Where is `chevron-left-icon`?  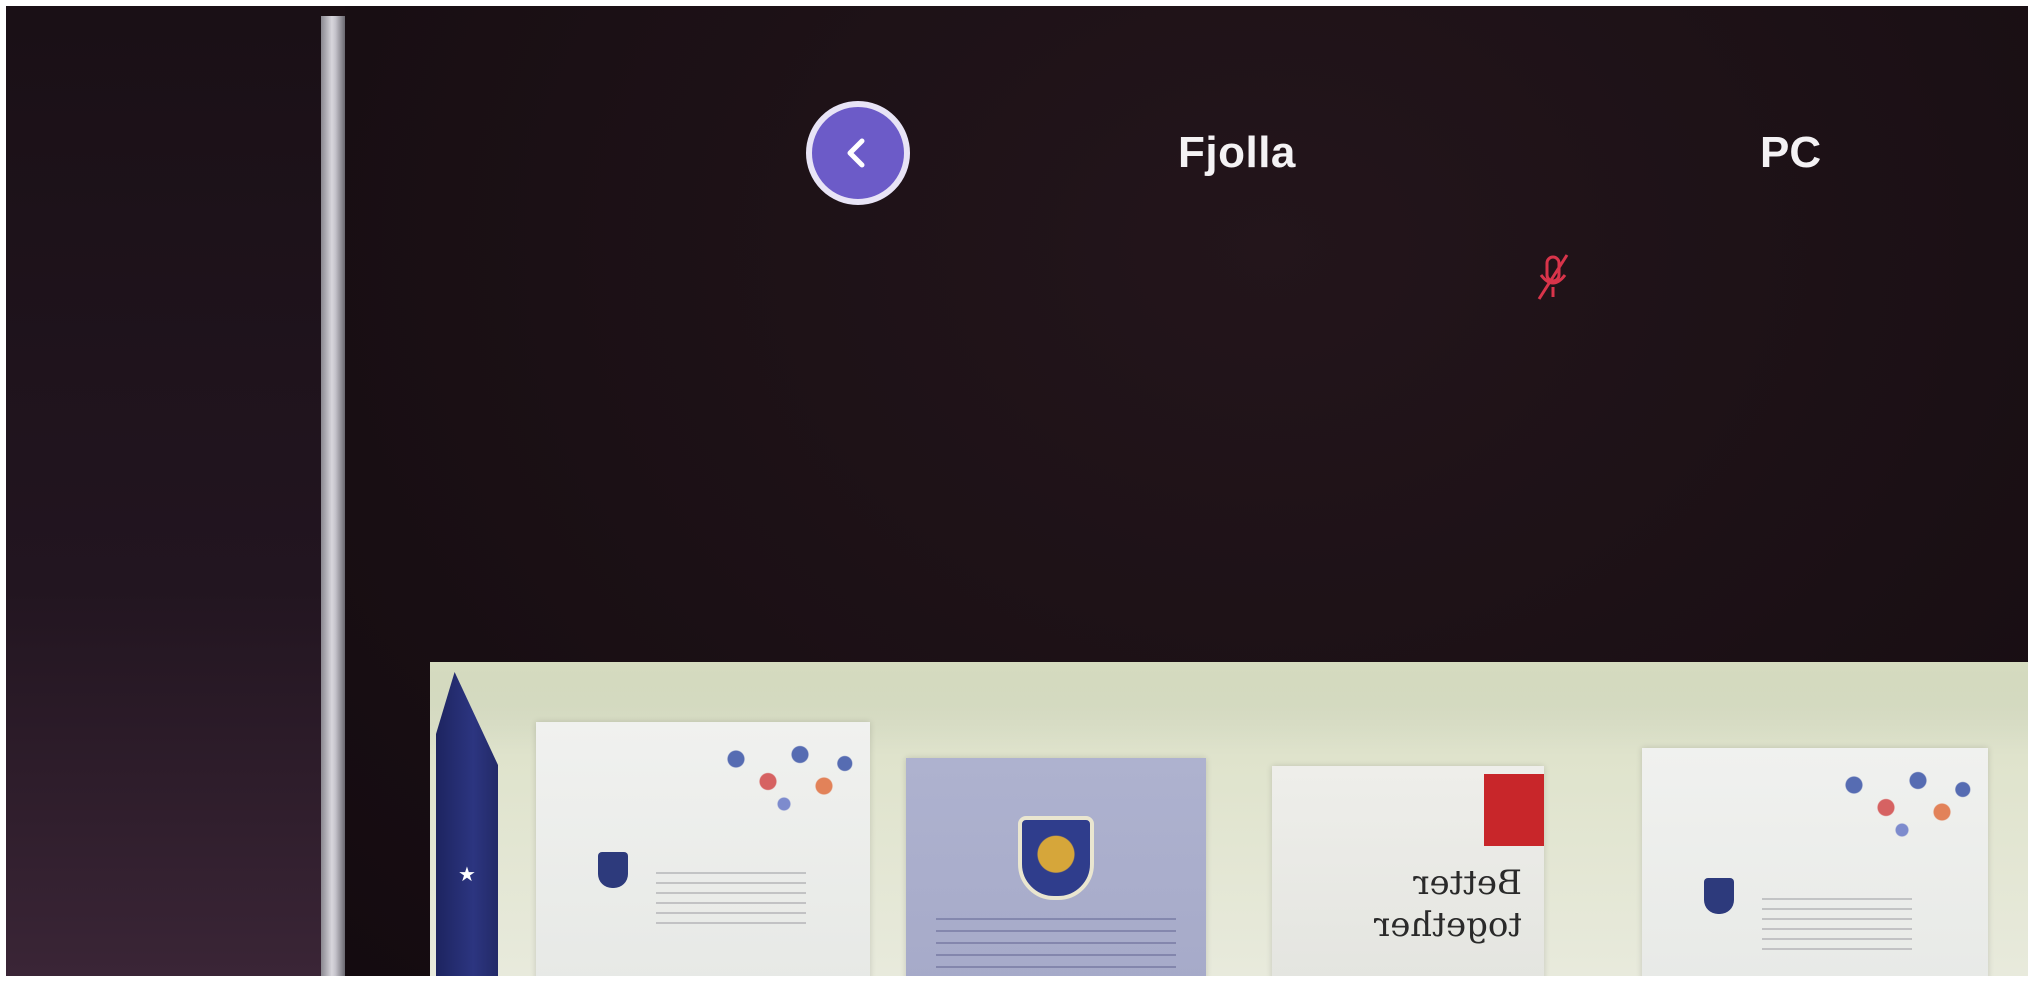
chevron-left-icon is located at coordinates (856, 153).